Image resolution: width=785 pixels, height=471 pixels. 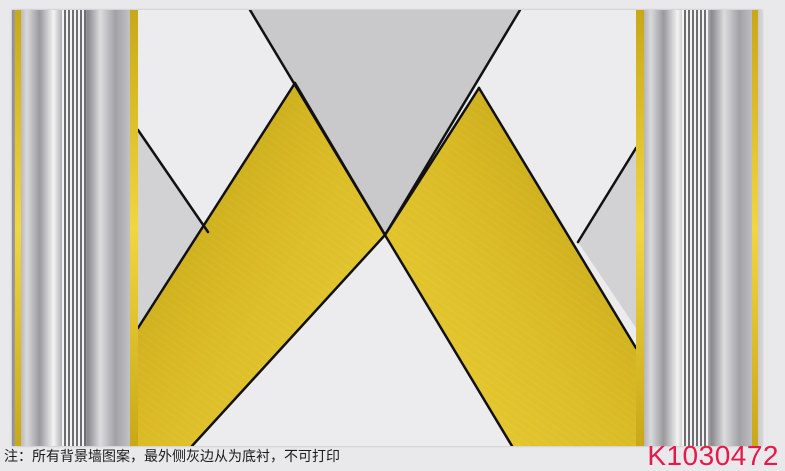 What do you see at coordinates (713, 455) in the screenshot?
I see `product-code: K1030472` at bounding box center [713, 455].